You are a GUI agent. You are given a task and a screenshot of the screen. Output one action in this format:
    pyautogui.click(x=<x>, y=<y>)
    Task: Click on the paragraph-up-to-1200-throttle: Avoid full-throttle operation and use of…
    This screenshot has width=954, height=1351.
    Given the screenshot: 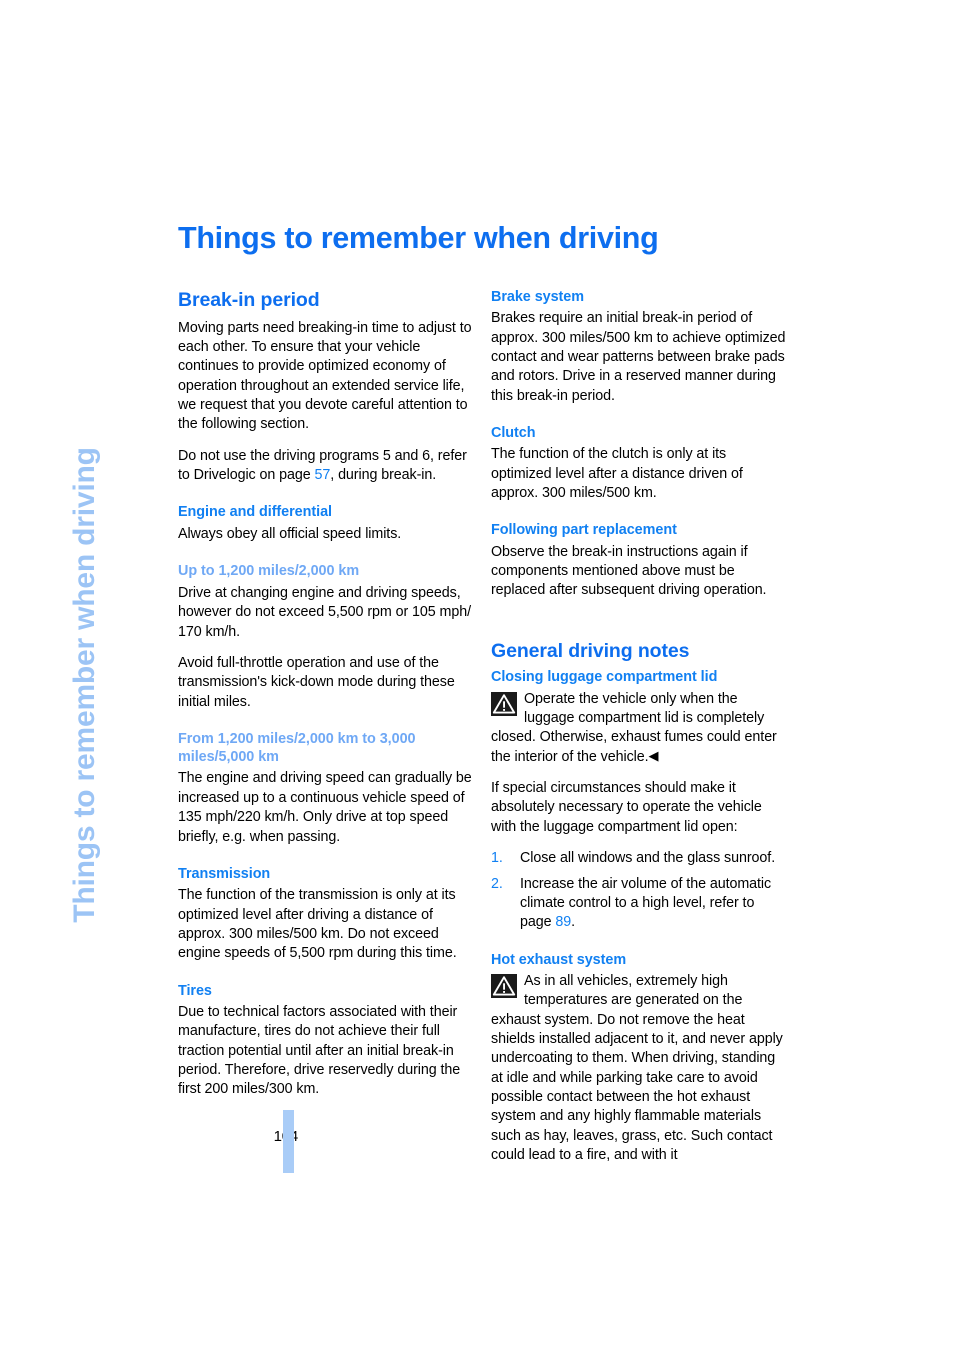 What is the action you would take?
    pyautogui.click(x=316, y=682)
    